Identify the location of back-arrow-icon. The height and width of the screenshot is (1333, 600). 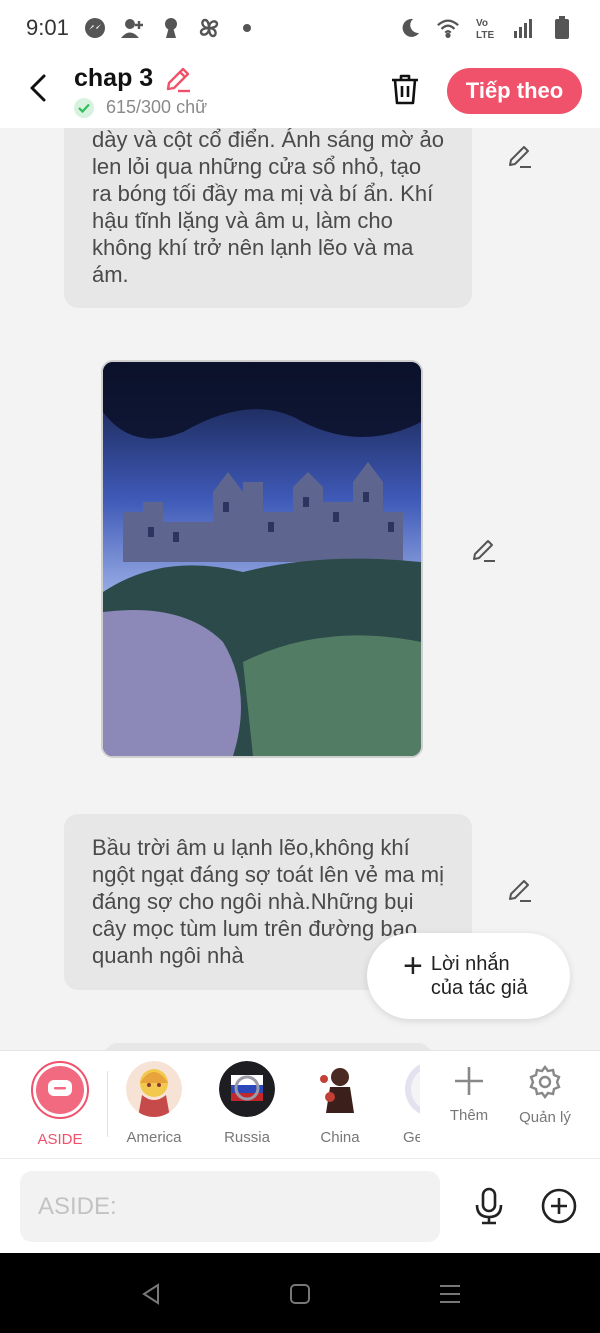
(38, 88).